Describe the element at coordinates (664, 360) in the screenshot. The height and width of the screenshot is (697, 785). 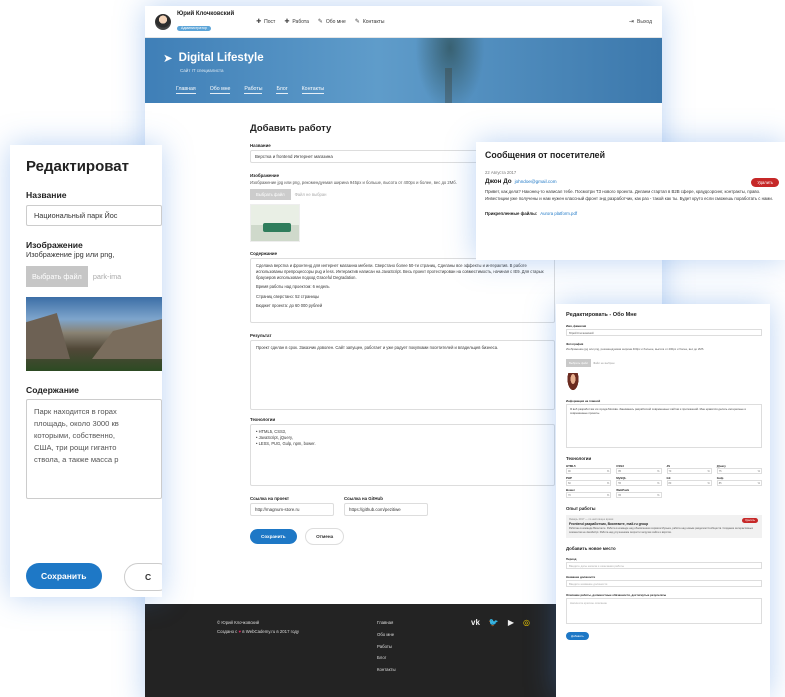
I see `about-file-row: Выбрать файл Файл не выбран` at that location.